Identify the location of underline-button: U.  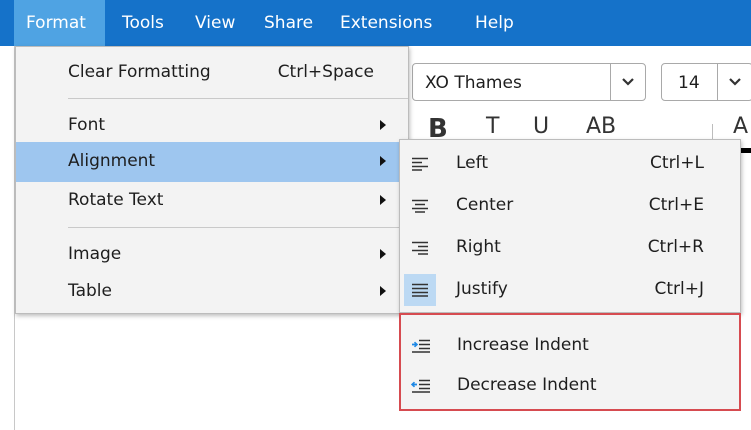
(541, 126).